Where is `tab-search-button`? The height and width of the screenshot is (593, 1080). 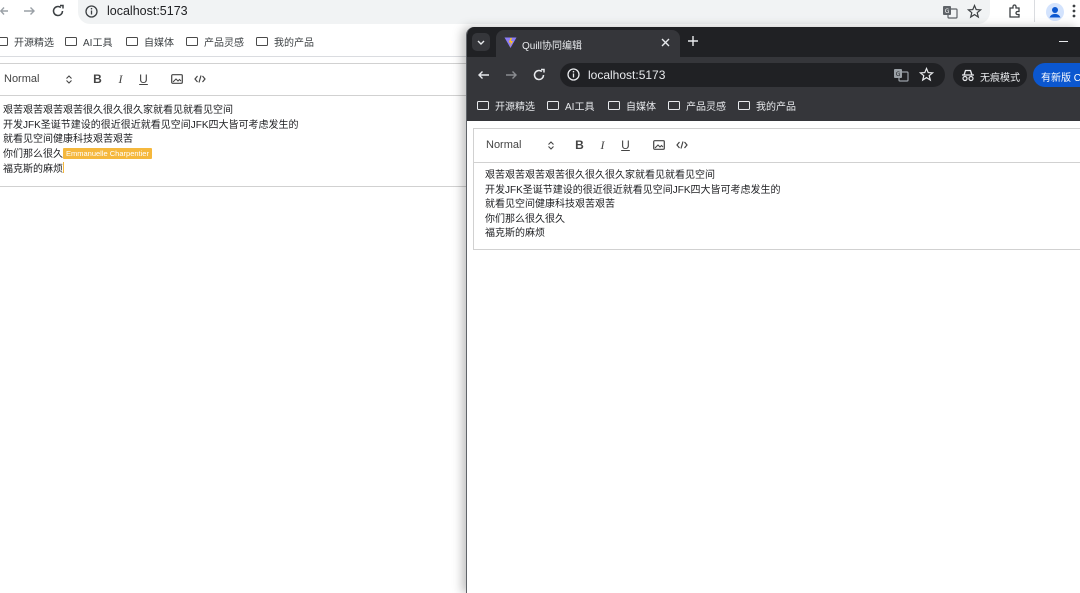
tab-search-button is located at coordinates (481, 42).